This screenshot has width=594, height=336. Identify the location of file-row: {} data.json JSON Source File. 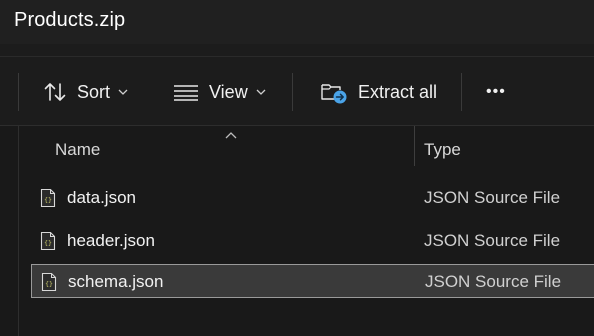
(312, 198).